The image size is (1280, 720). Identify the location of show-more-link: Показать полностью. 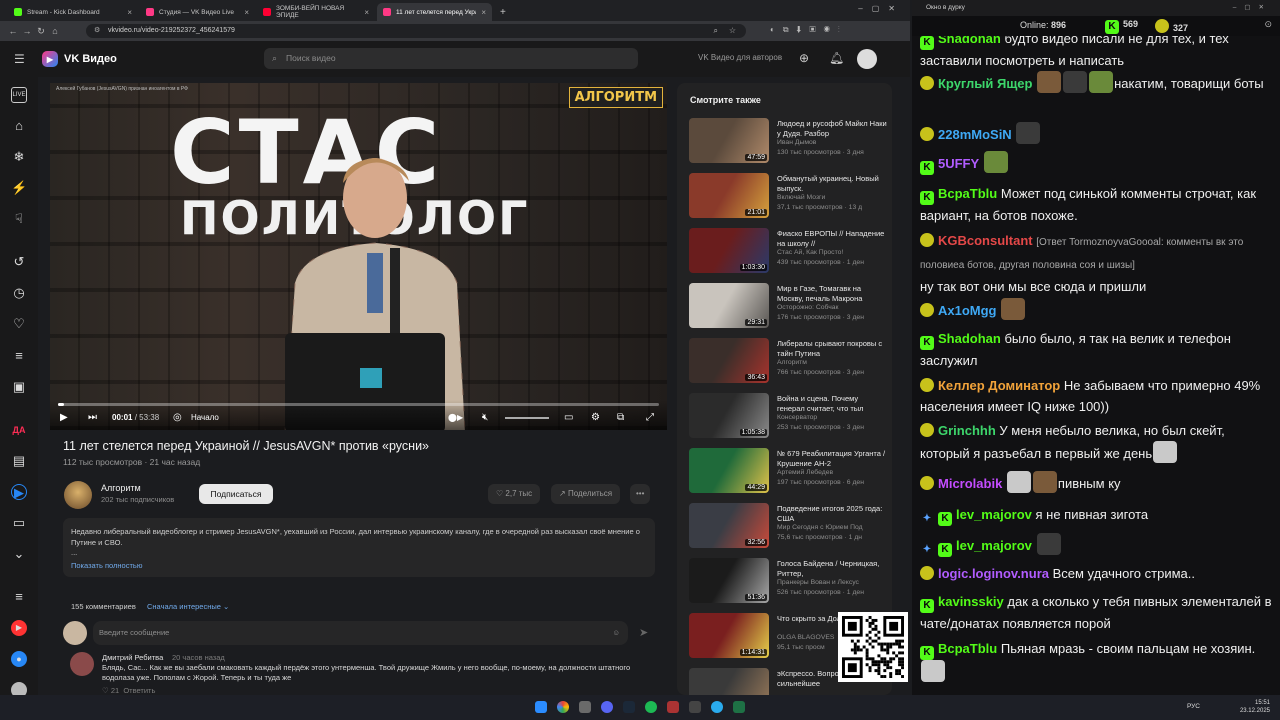
(106, 565).